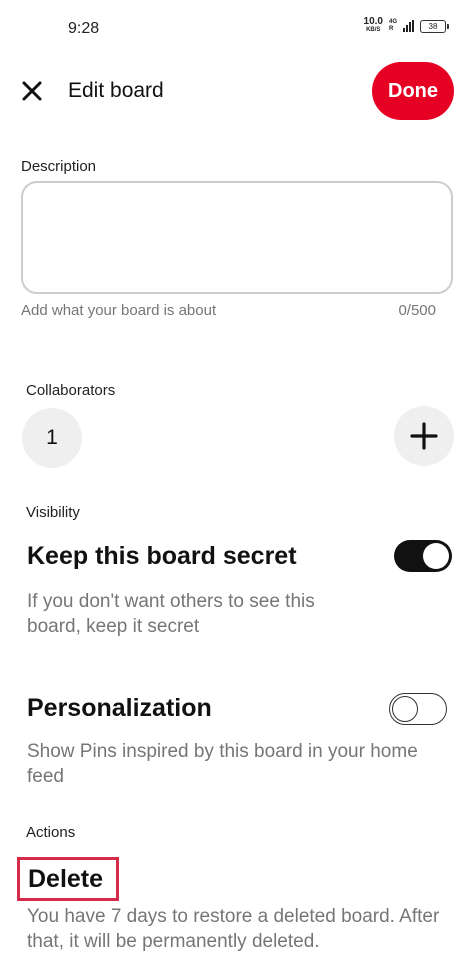 The width and height of the screenshot is (474, 974). Describe the element at coordinates (237, 30) in the screenshot. I see `status-bar: 9:28 10.0 KB/S 4G R 38` at that location.